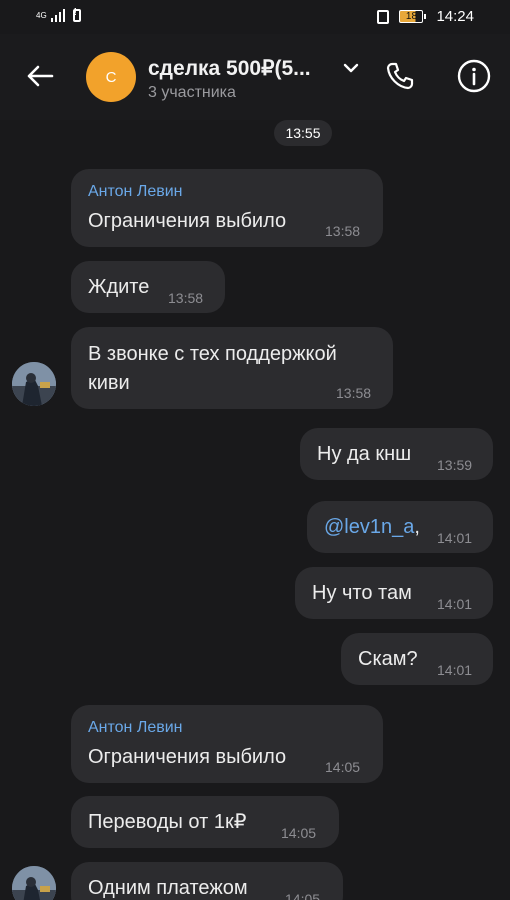 This screenshot has height=900, width=510. What do you see at coordinates (227, 744) in the screenshot?
I see `message-bubble-incoming: Антон Левин Ограничения выбило 14:05` at bounding box center [227, 744].